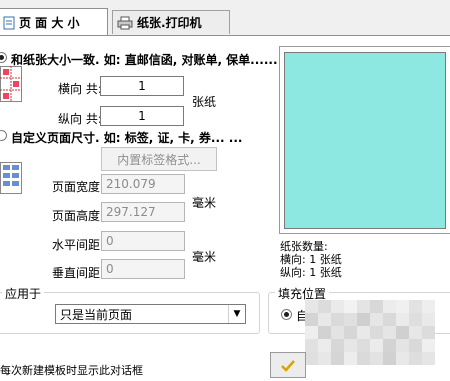 The height and width of the screenshot is (381, 450). Describe the element at coordinates (286, 314) in the screenshot. I see `fill-position-radio` at that location.